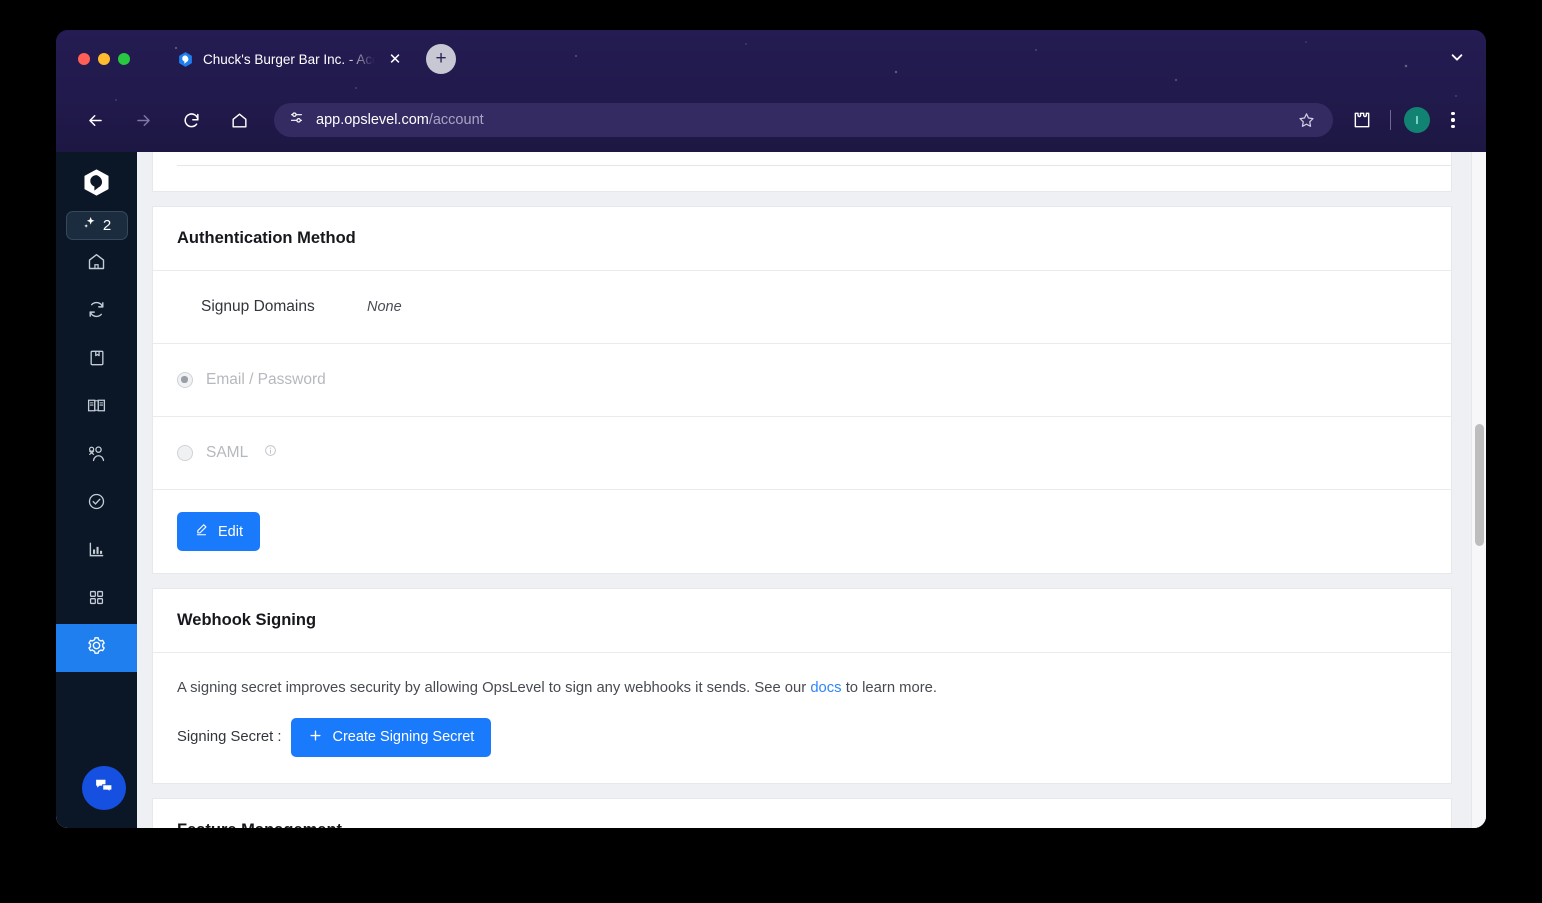 The image size is (1542, 903). Describe the element at coordinates (191, 120) in the screenshot. I see `reload-icon` at that location.